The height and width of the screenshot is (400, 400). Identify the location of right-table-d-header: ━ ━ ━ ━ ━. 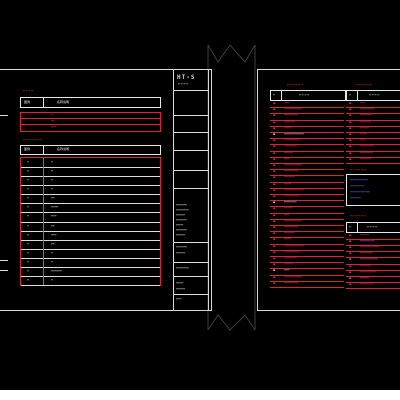
(373, 227).